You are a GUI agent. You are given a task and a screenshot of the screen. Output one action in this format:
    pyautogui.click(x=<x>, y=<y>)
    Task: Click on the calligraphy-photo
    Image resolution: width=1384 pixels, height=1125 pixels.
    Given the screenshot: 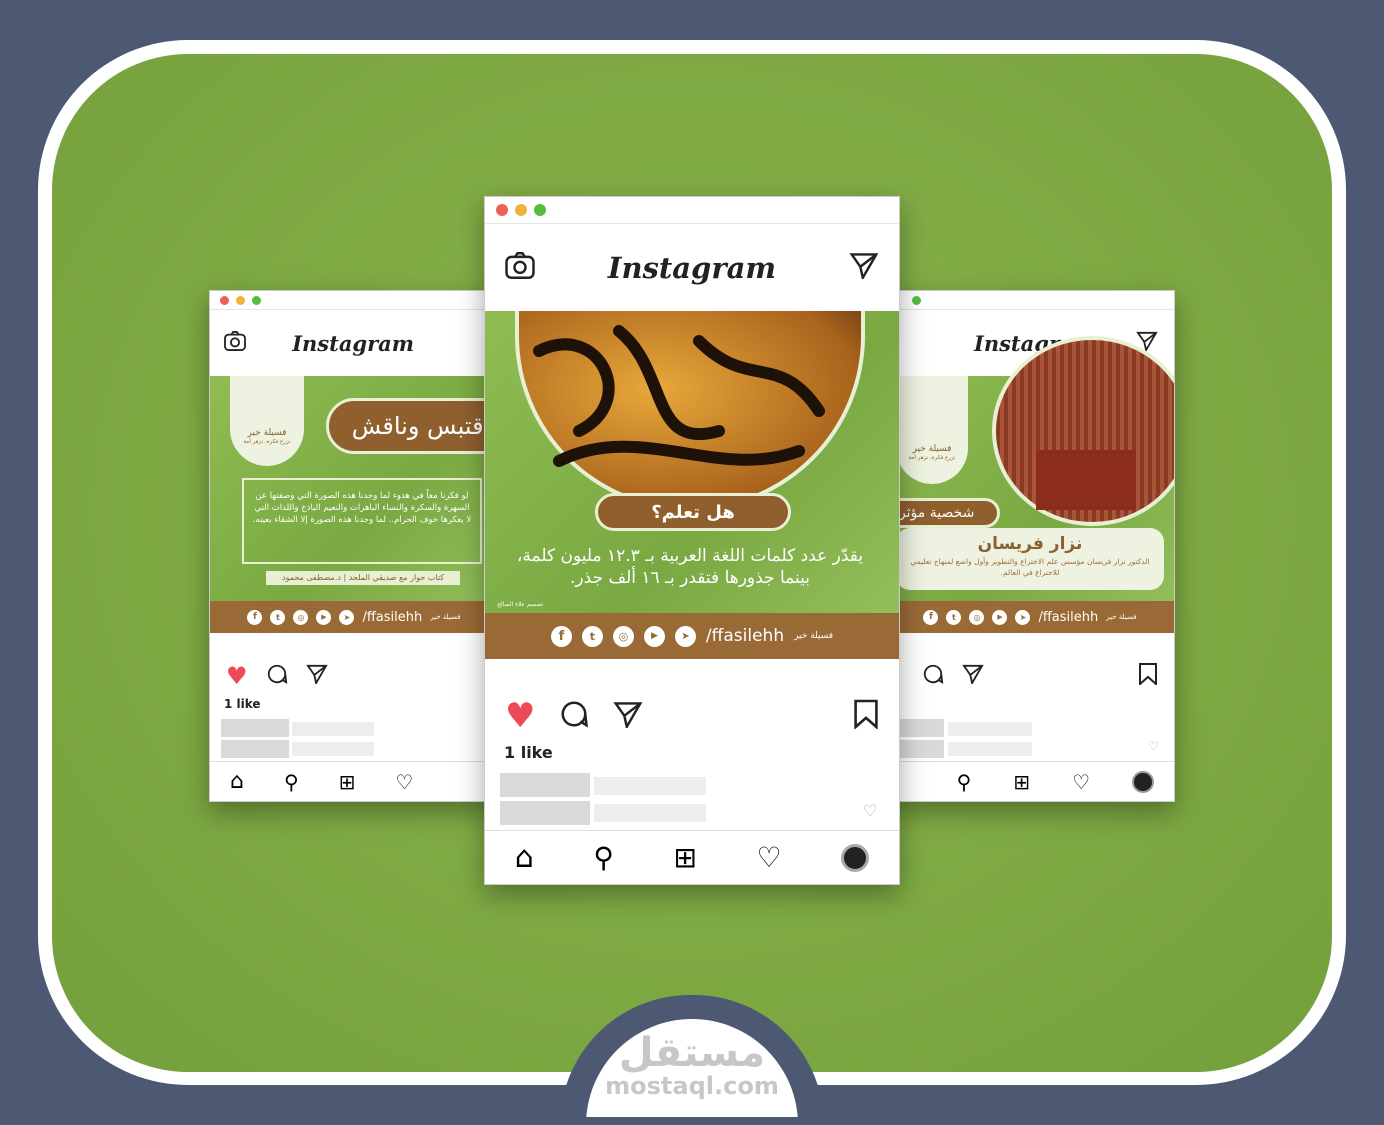 What is the action you would take?
    pyautogui.click(x=690, y=411)
    